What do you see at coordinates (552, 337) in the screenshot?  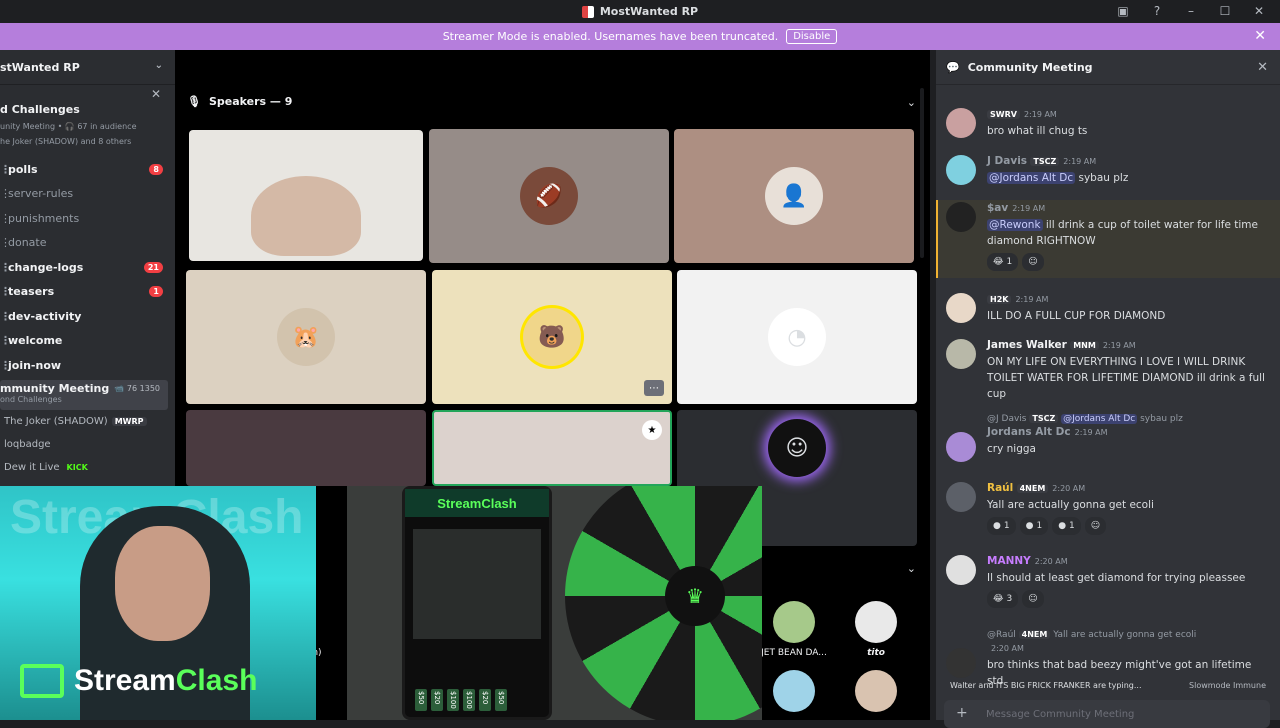 I see `speaker-tile: 🐻 ⋯` at bounding box center [552, 337].